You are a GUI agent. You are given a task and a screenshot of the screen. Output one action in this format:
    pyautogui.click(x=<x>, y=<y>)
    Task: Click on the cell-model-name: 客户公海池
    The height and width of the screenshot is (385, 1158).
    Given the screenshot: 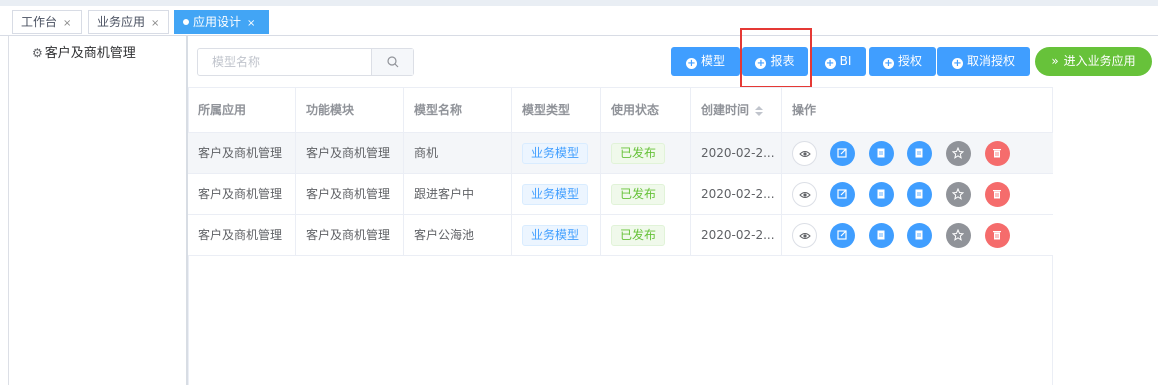 What is the action you would take?
    pyautogui.click(x=458, y=235)
    